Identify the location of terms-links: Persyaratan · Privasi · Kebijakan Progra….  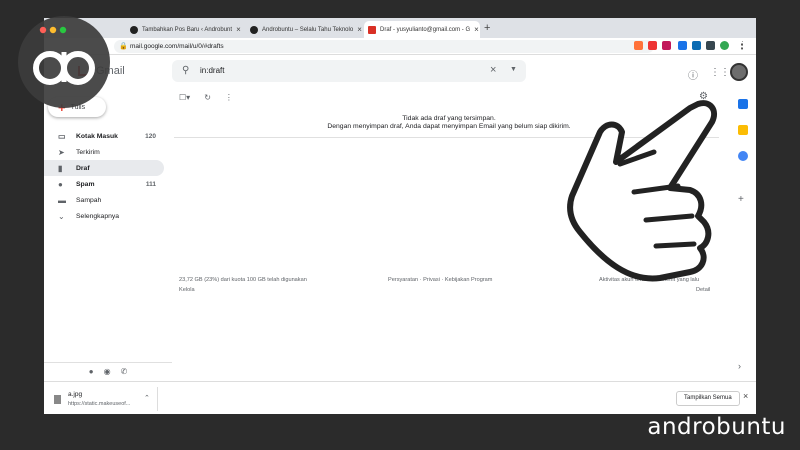
(440, 280).